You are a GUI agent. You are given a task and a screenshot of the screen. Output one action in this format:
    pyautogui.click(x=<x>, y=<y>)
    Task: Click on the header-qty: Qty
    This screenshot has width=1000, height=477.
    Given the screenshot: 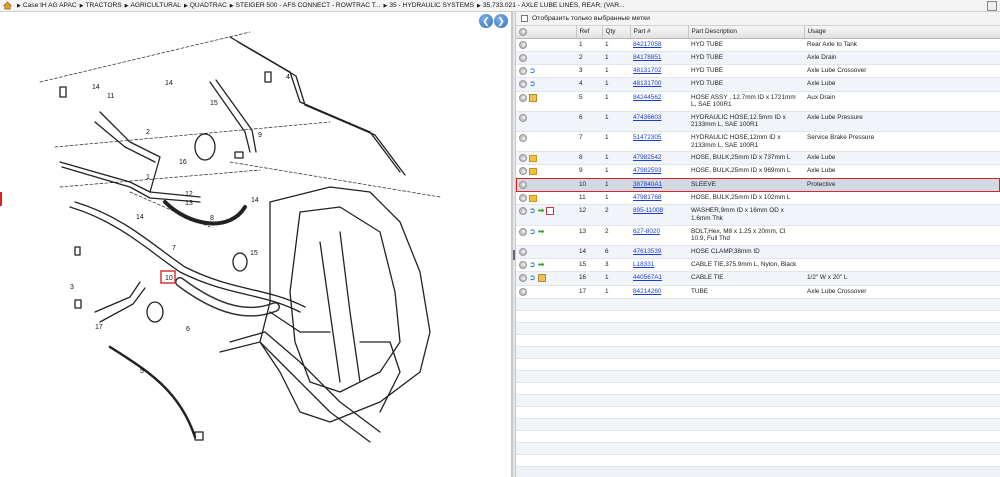 What is the action you would take?
    pyautogui.click(x=616, y=32)
    